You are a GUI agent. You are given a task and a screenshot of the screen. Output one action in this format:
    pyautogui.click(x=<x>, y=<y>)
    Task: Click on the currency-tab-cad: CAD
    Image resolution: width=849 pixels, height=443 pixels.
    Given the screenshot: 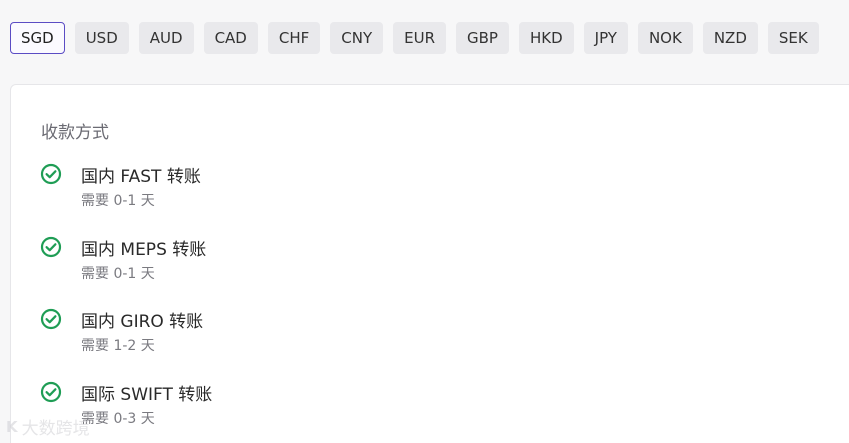 What is the action you would take?
    pyautogui.click(x=230, y=38)
    